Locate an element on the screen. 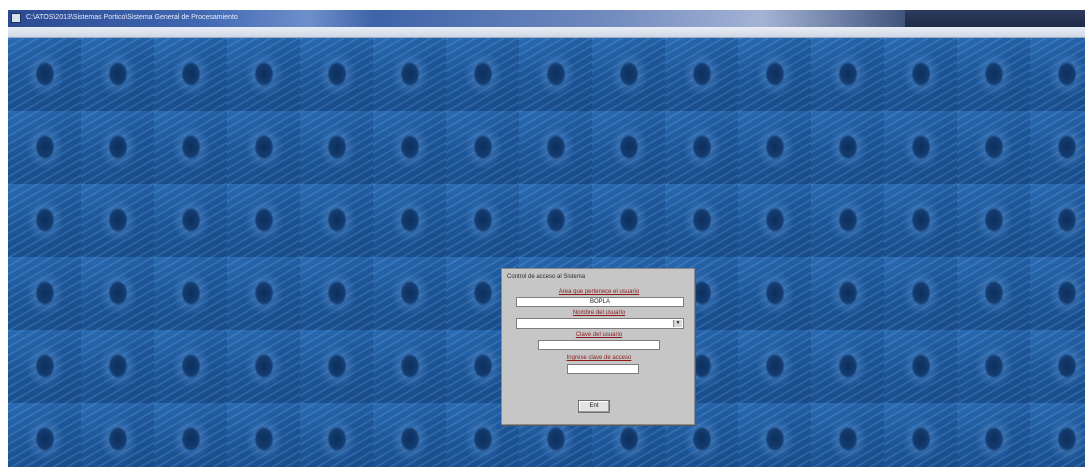  password-field is located at coordinates (599, 345).